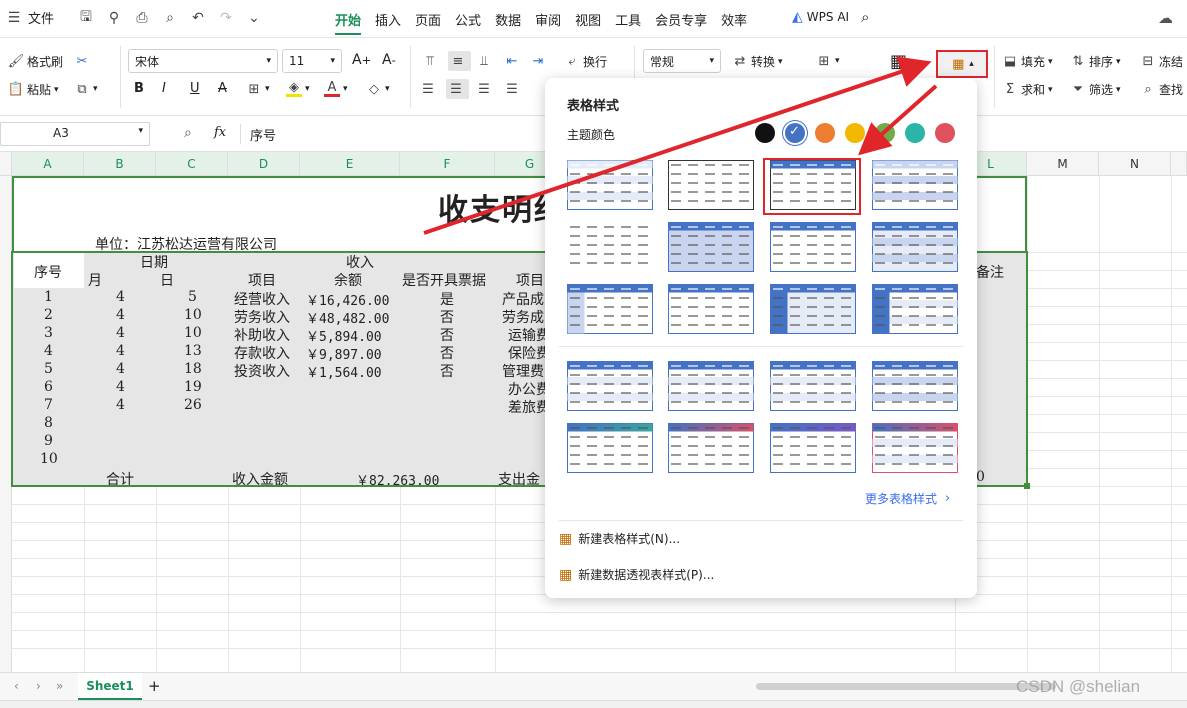 The image size is (1187, 708). Describe the element at coordinates (906, 686) in the screenshot. I see `horizontal-scrollbar` at that location.